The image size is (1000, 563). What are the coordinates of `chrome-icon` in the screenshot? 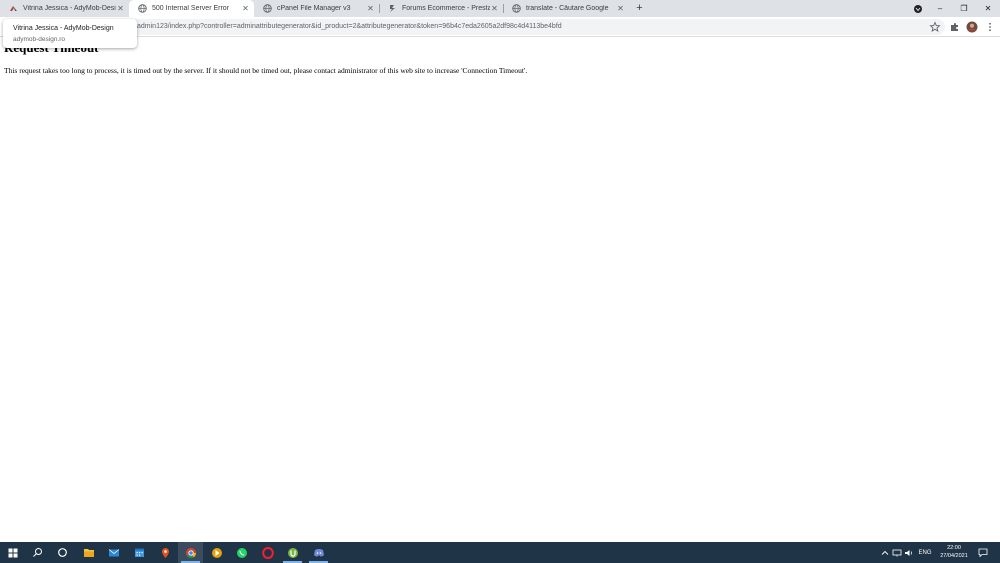 It's located at (190, 552).